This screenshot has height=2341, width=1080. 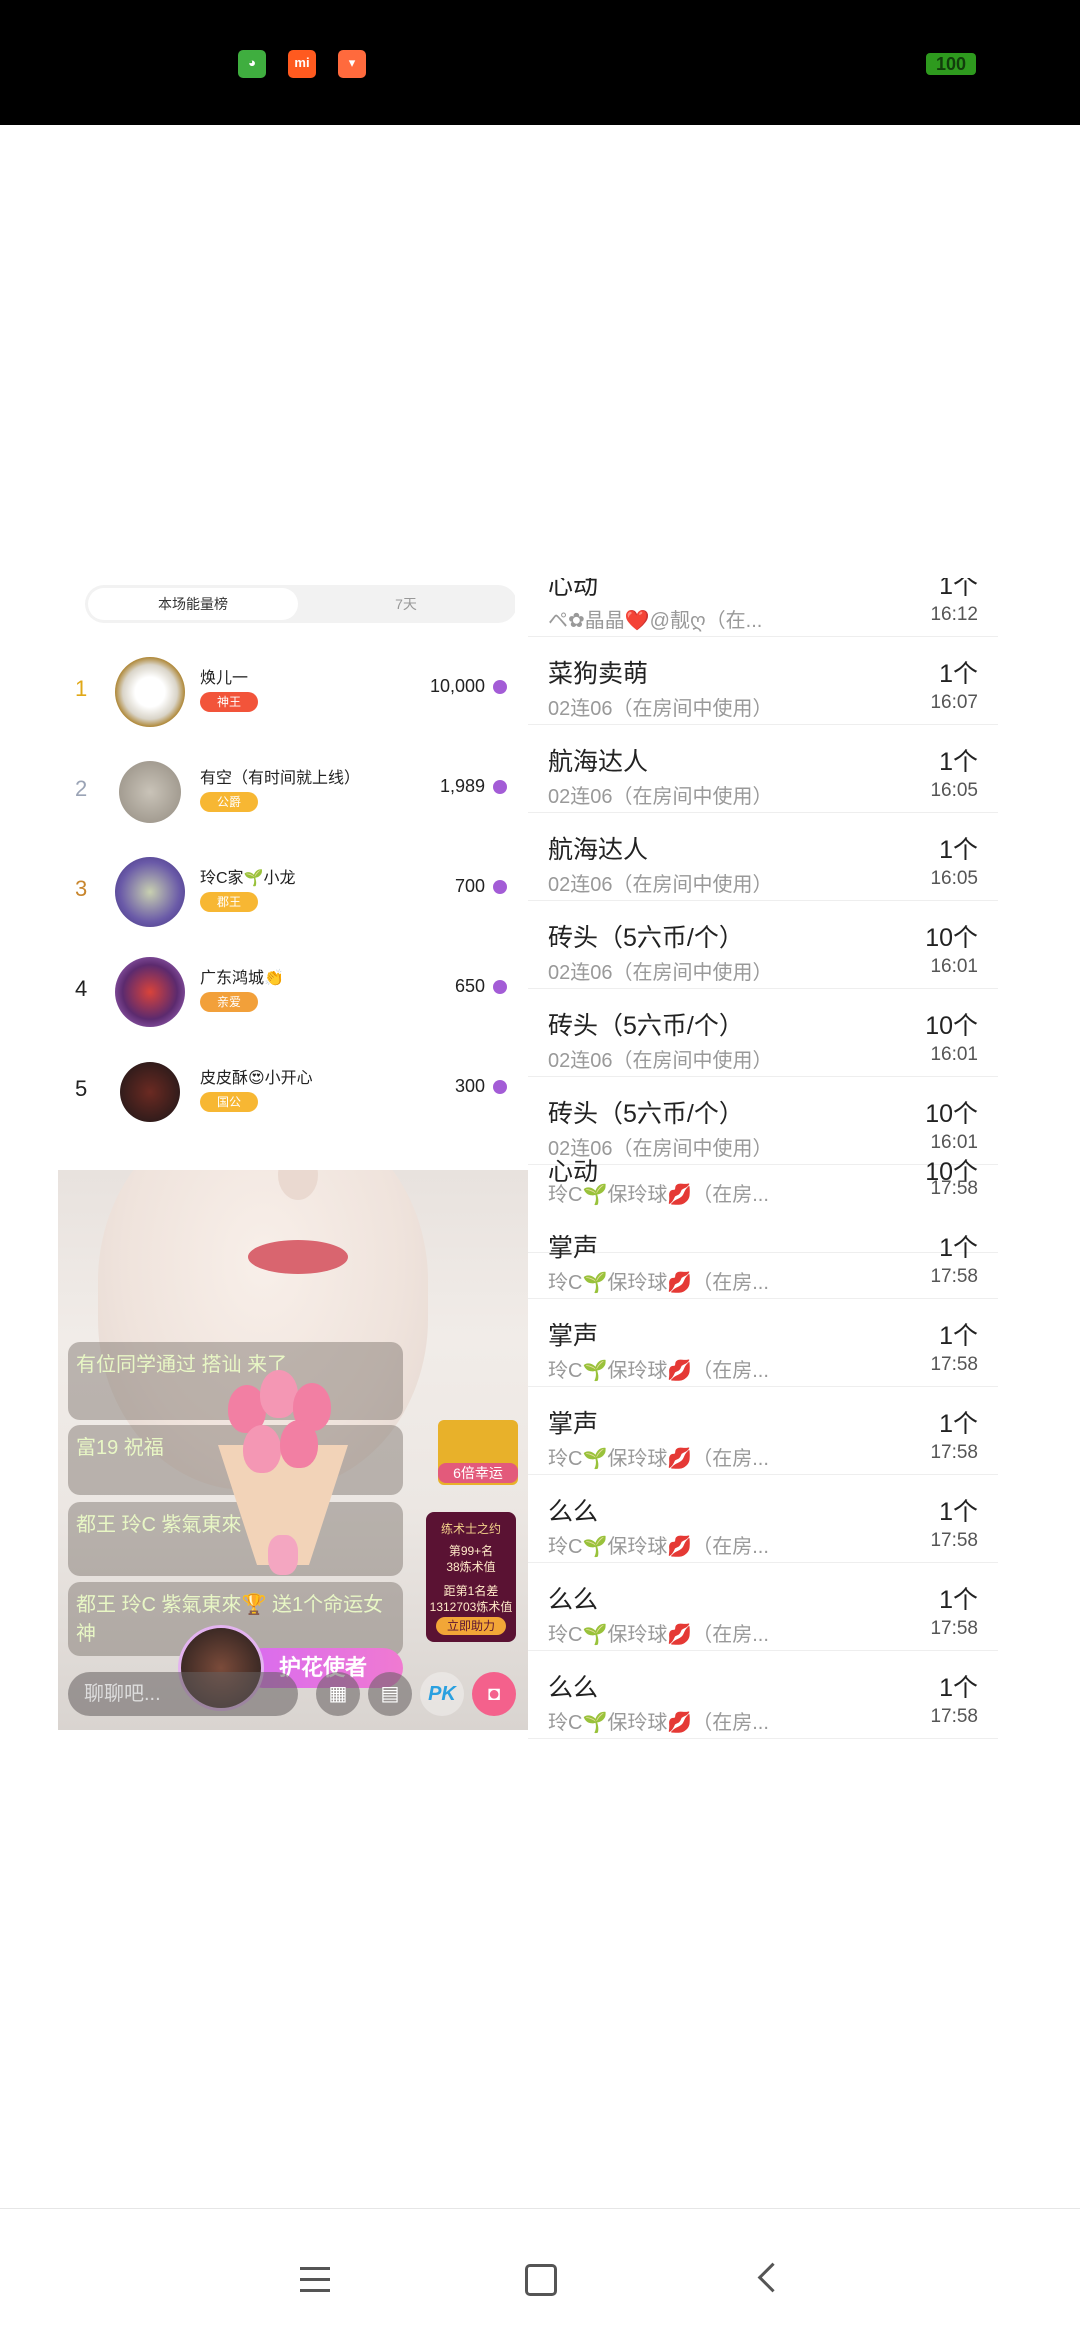 I want to click on event-promo-card: 练术士之约 第99+名 38炼术值 距第1名差 1312703炼术值 立即助力, so click(x=471, y=1577).